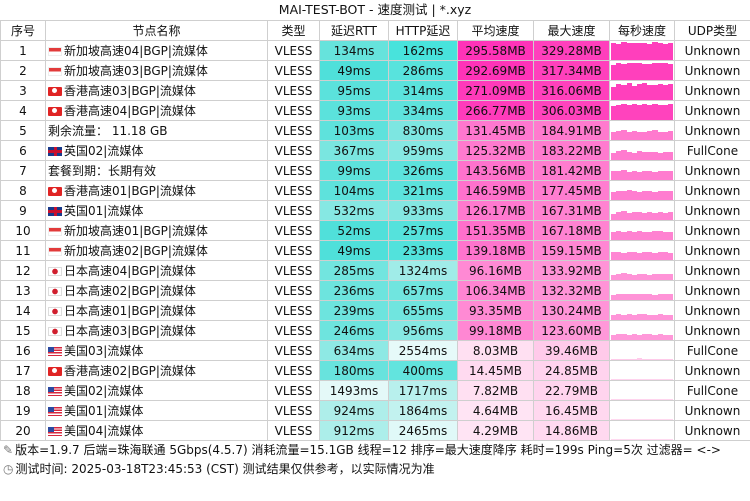 The image size is (750, 501). Describe the element at coordinates (495, 110) in the screenshot. I see `avg-speed: 266.77MB` at that location.